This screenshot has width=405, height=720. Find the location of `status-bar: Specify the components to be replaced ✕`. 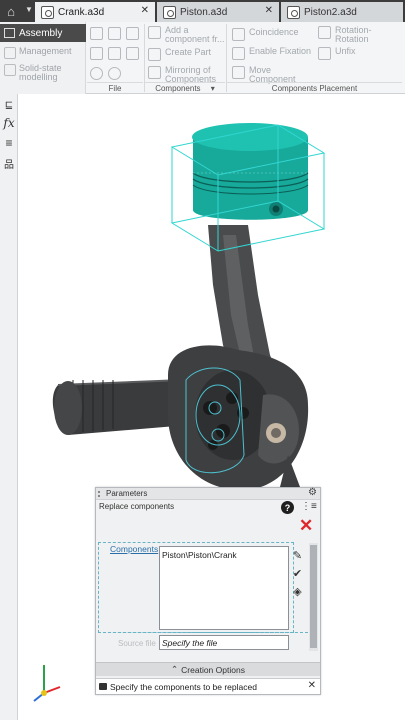

status-bar: Specify the components to be replaced ✕ is located at coordinates (208, 686).